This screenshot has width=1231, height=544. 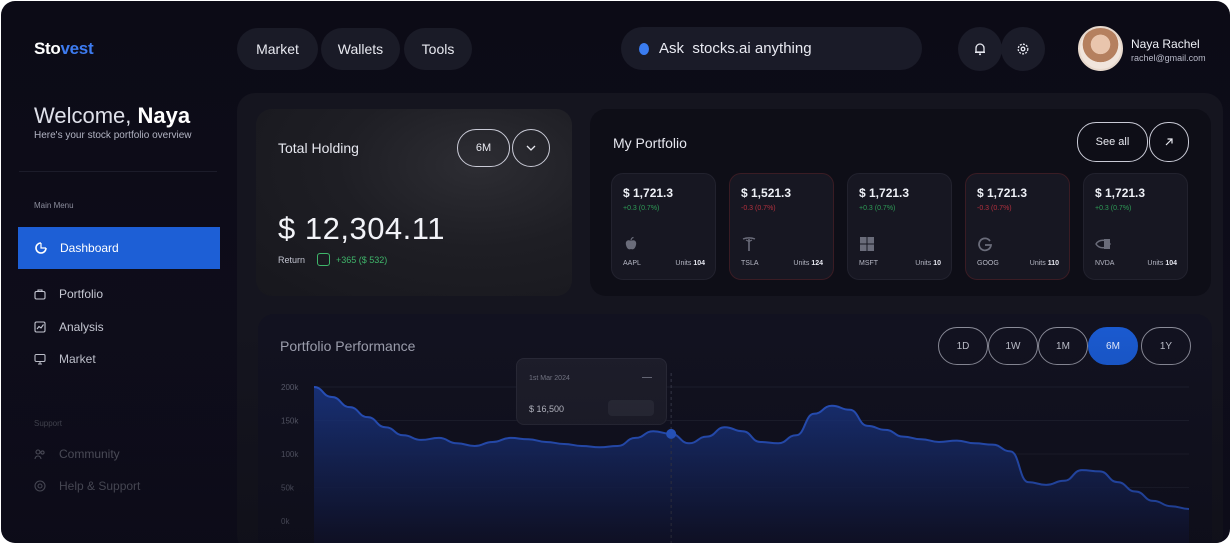 I want to click on analysis-icon, so click(x=40, y=327).